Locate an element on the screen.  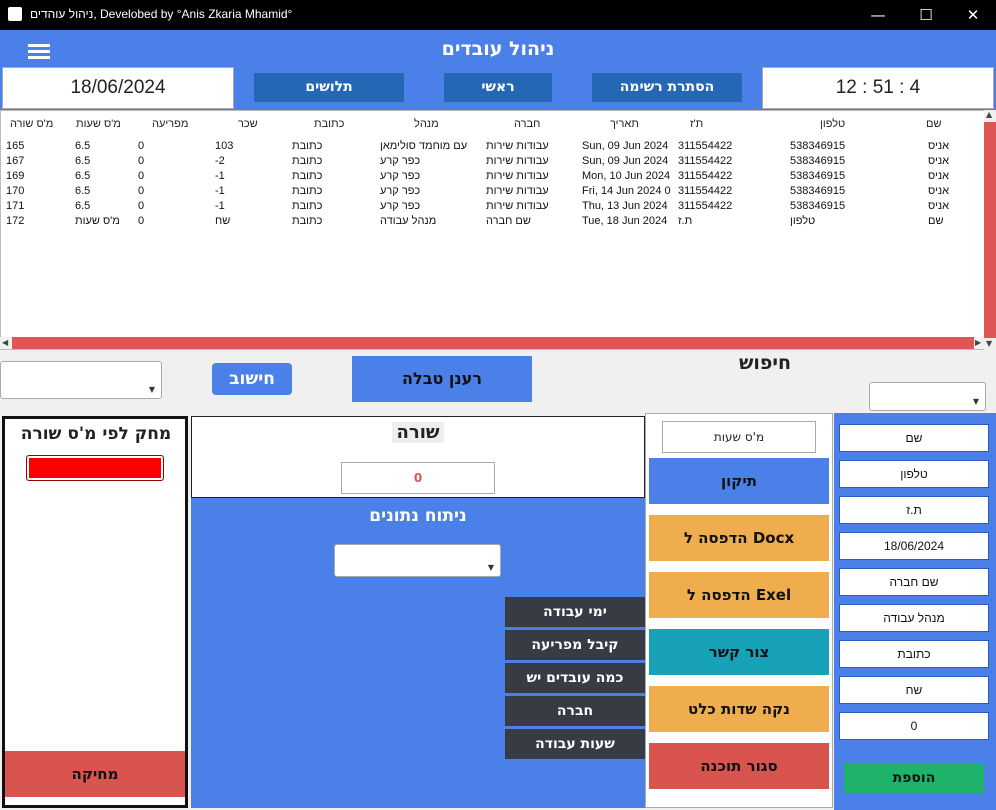
phone-field: טלפון is located at coordinates (914, 474).